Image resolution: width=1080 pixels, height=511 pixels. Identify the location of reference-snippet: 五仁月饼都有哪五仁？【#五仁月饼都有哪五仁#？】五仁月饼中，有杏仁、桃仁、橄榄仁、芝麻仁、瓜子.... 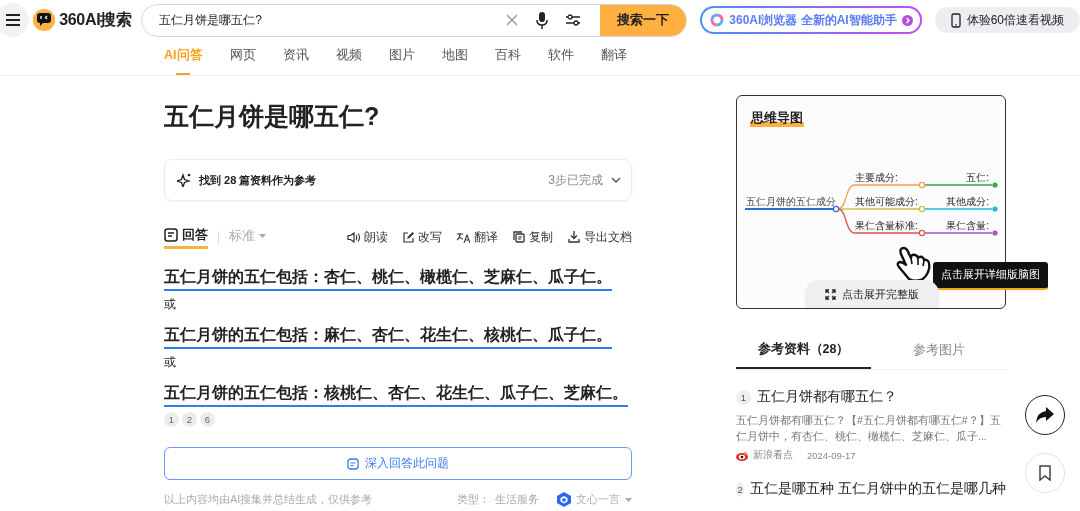
(869, 428).